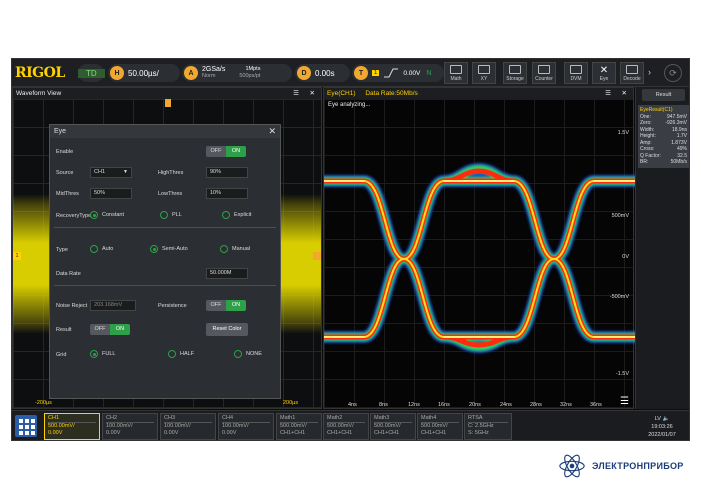  Describe the element at coordinates (619, 297) in the screenshot. I see `y-label-minus-500mv: -500mV` at that location.